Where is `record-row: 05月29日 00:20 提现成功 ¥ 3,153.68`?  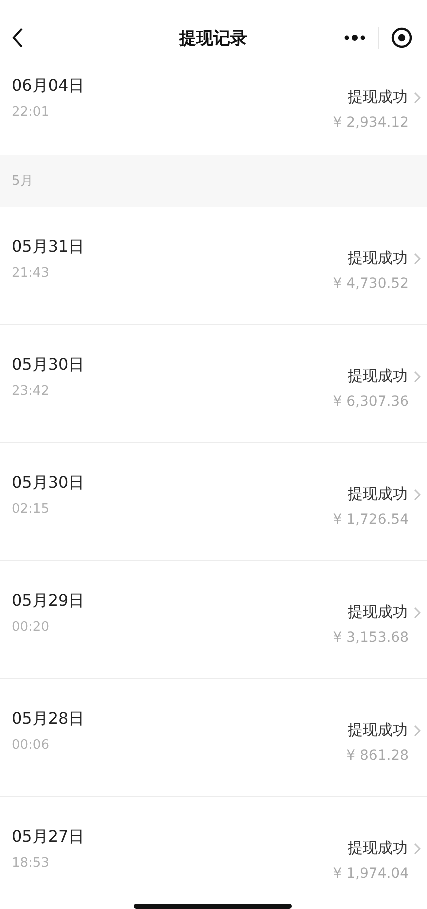
record-row: 05月29日 00:20 提现成功 ¥ 3,153.68 is located at coordinates (213, 620).